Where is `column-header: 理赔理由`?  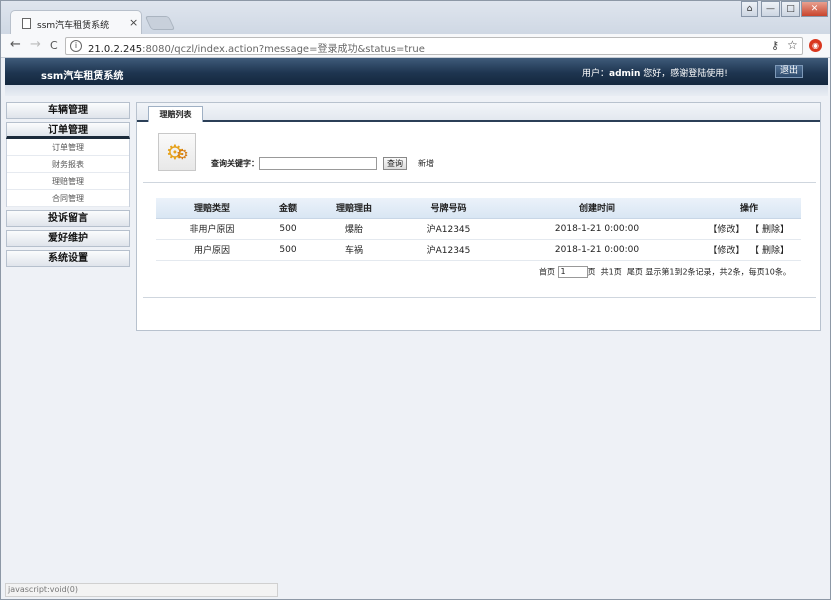 column-header: 理赔理由 is located at coordinates (354, 208).